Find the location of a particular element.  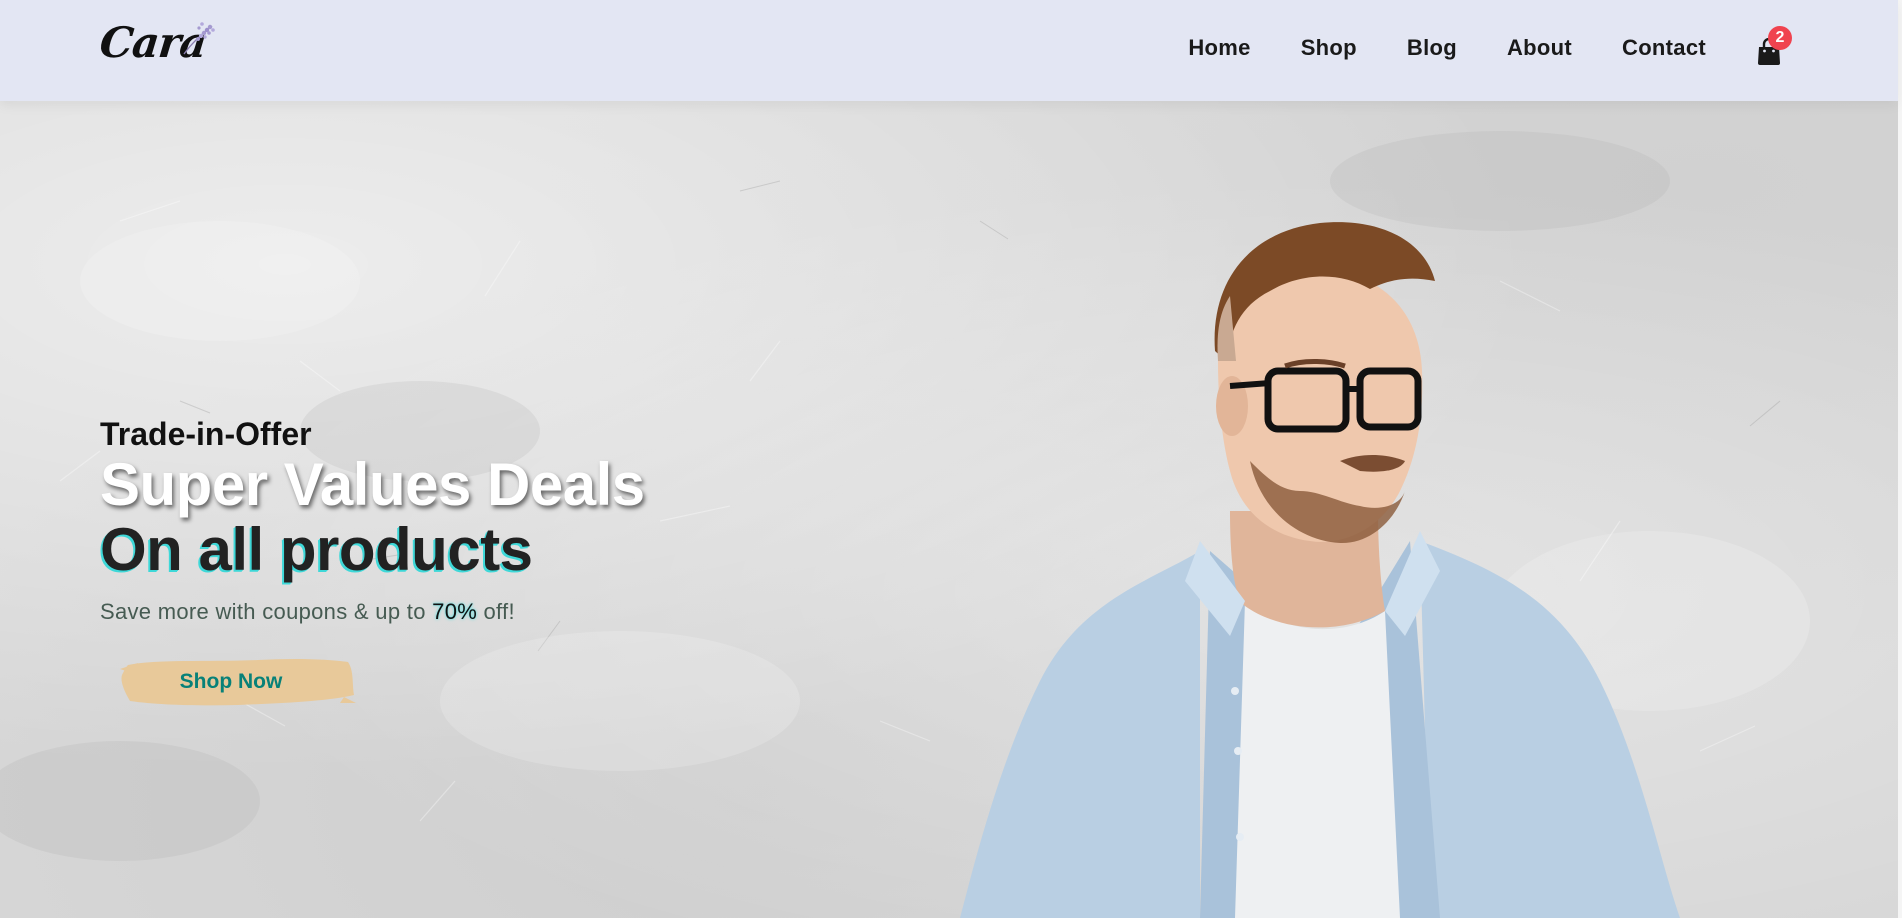

hero-description: Save more with coupons & up to 70% off! is located at coordinates (450, 612).